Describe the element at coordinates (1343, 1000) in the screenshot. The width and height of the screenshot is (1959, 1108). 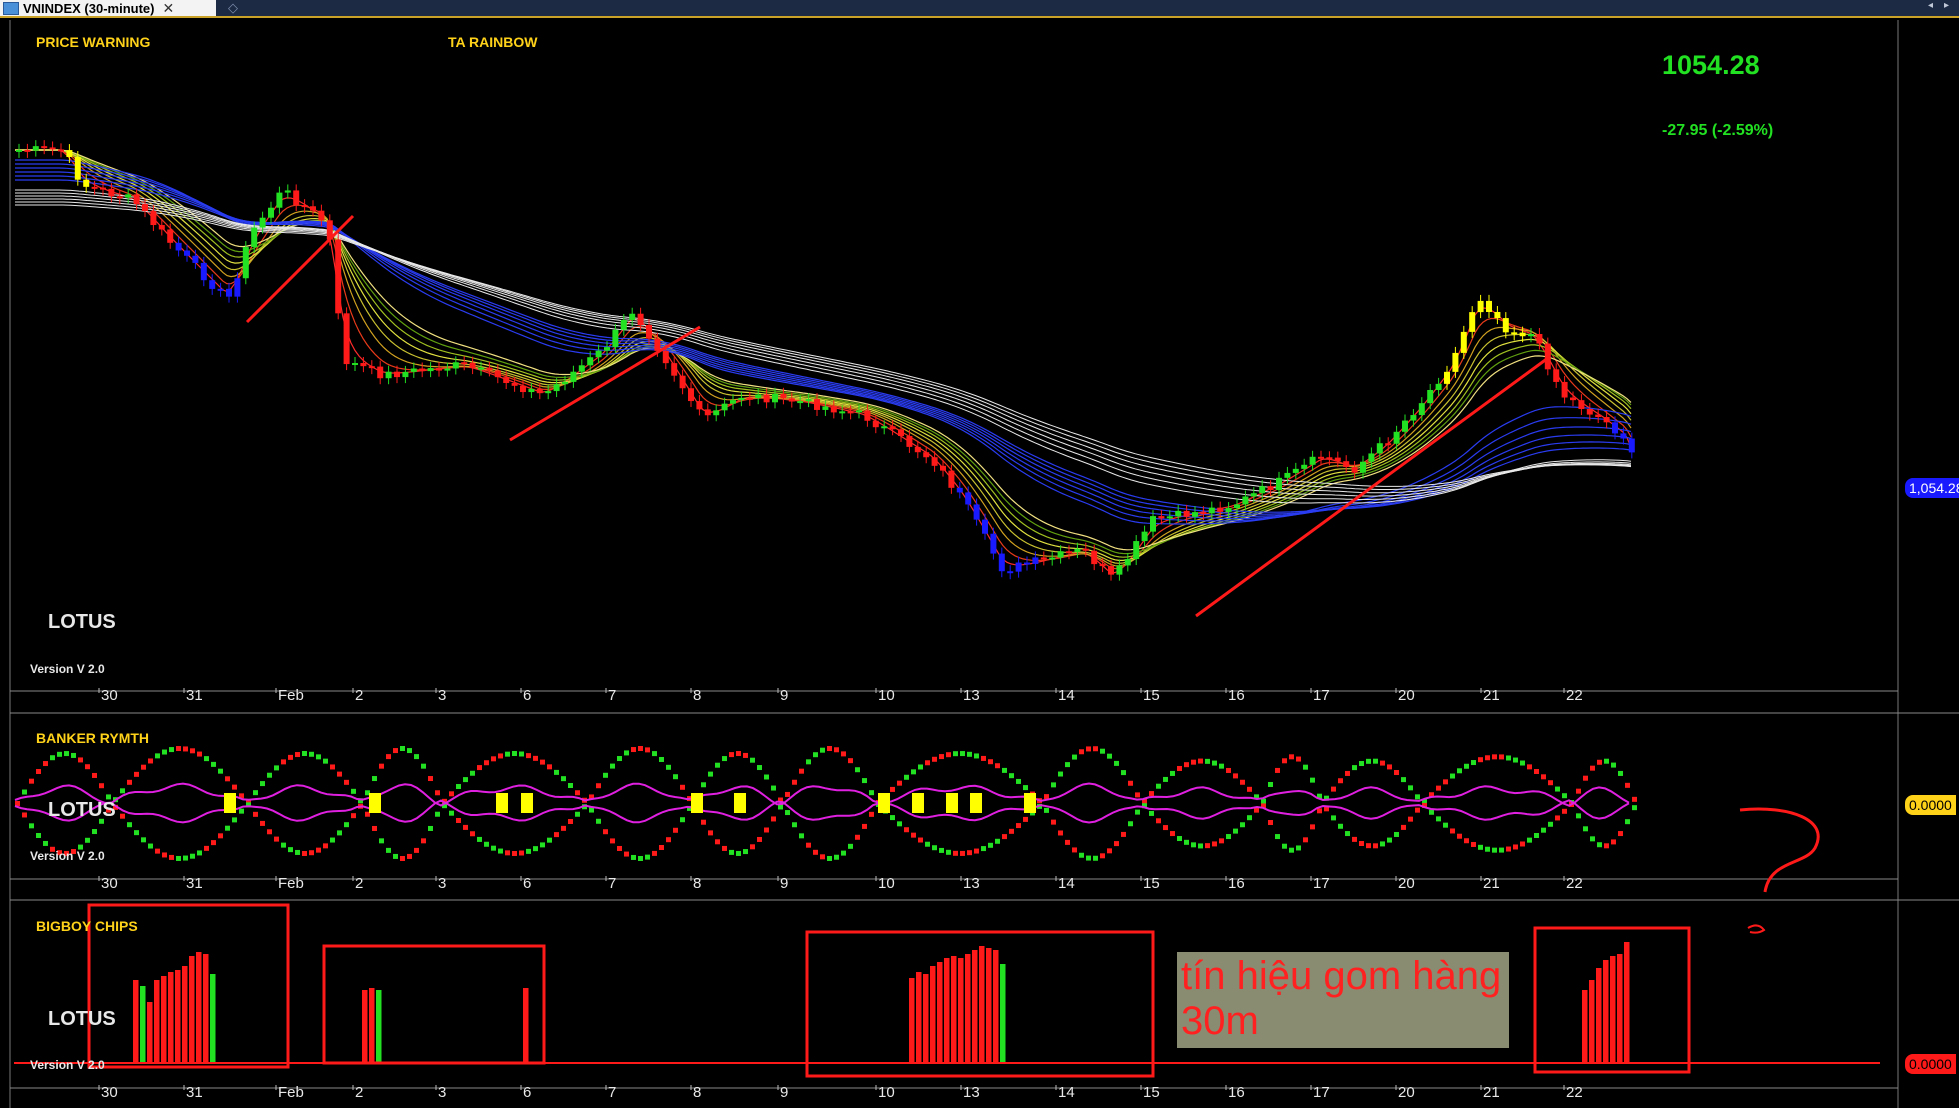
I see `annotation-note: tín hiệu gom hàng 30m` at that location.